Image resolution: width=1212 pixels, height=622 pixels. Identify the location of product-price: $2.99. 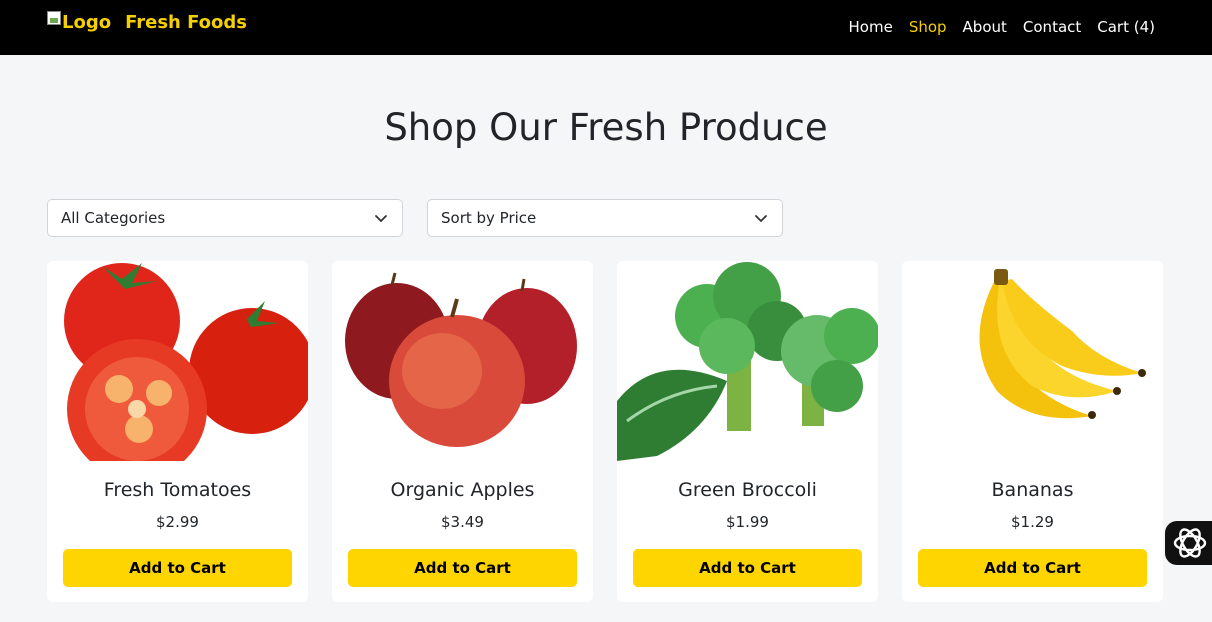
(177, 522).